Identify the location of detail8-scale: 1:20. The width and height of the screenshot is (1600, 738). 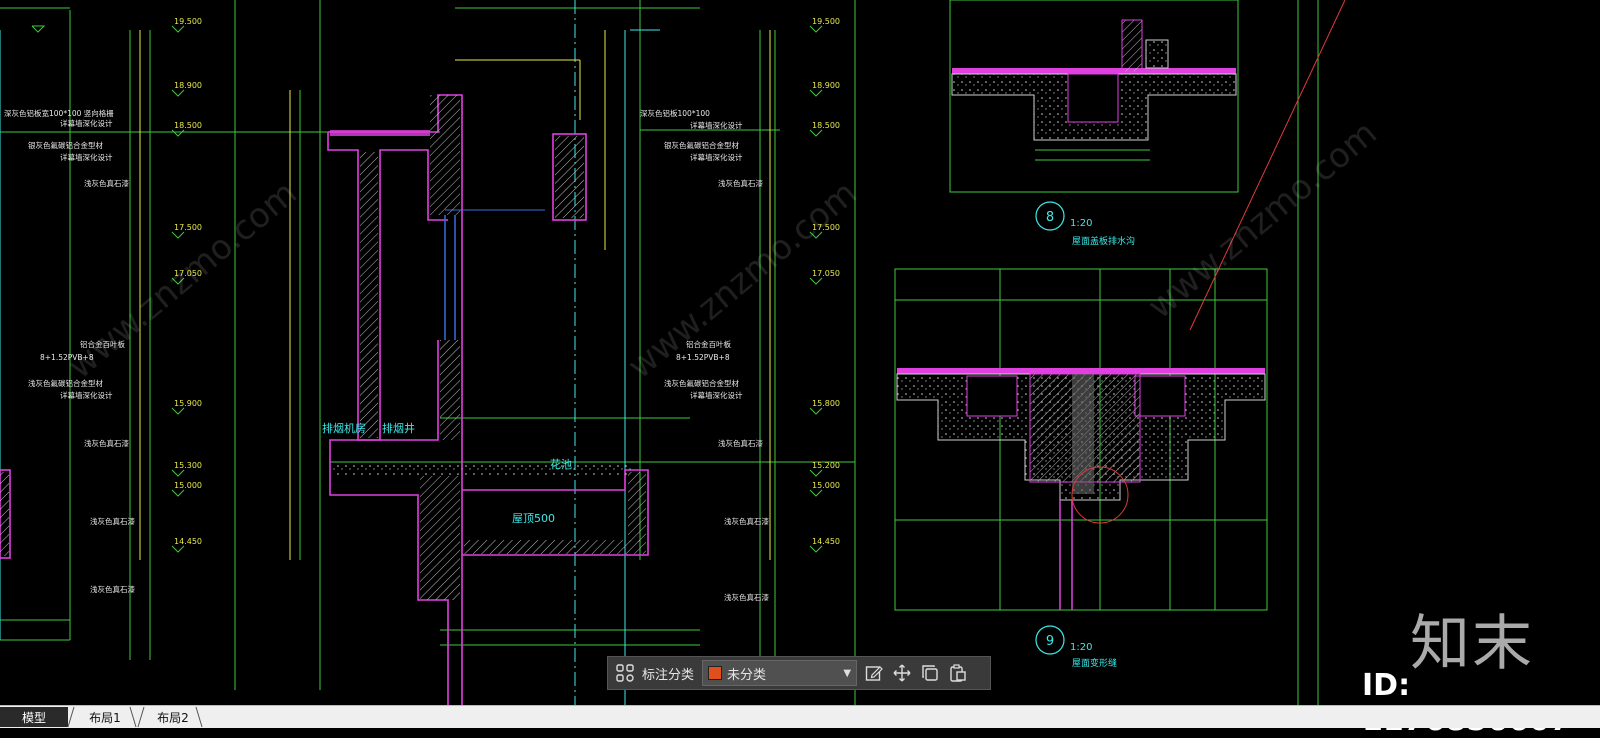
(1081, 223).